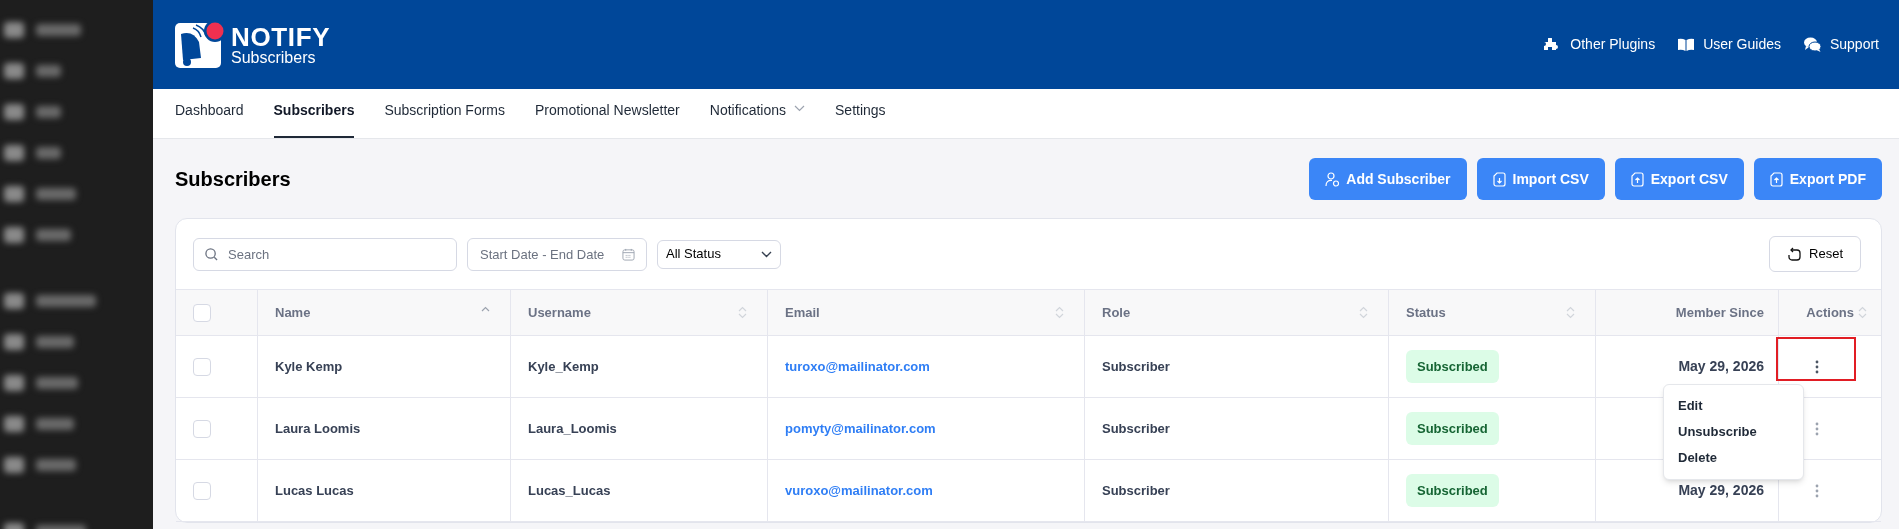 This screenshot has height=529, width=1899. I want to click on toolbar-button: Add Subscriber, so click(1388, 179).